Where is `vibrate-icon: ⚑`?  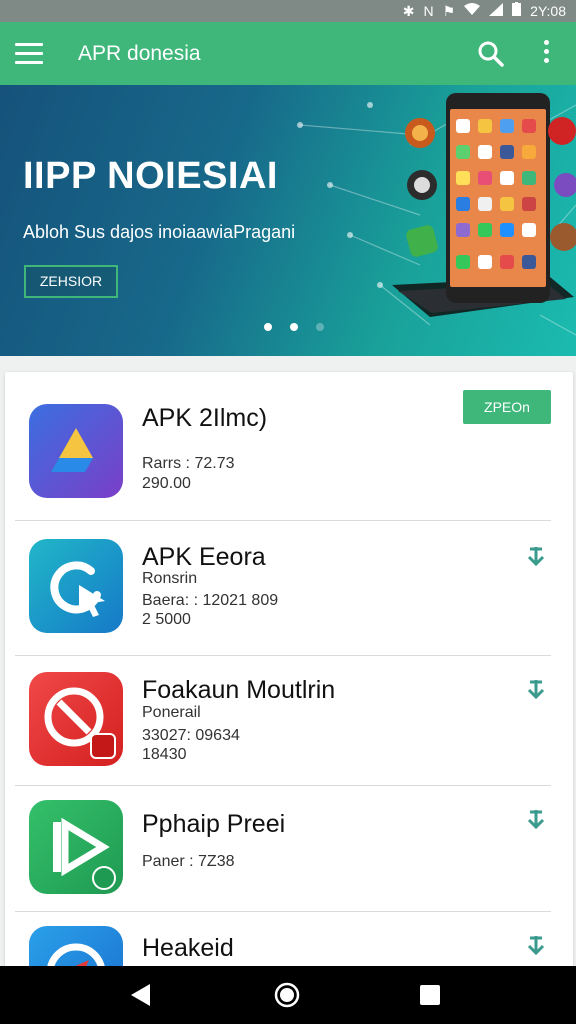 vibrate-icon: ⚑ is located at coordinates (449, 11).